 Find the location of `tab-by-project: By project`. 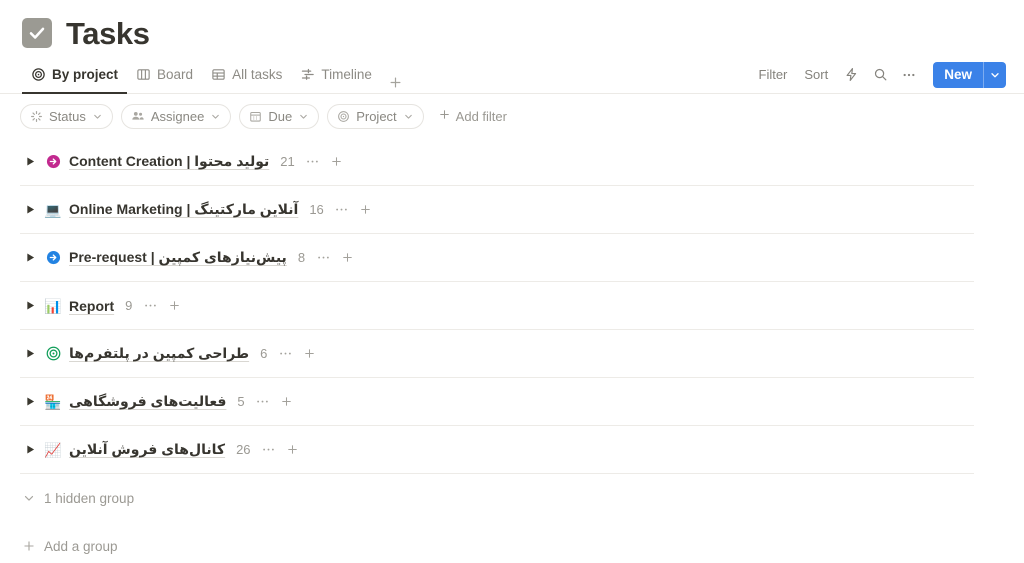

tab-by-project: By project is located at coordinates (75, 75).